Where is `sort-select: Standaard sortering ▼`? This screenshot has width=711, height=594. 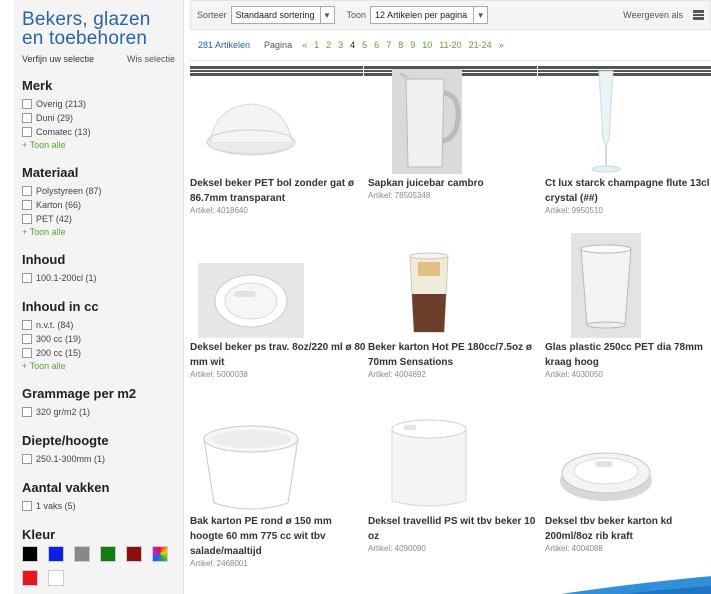 sort-select: Standaard sortering ▼ is located at coordinates (282, 15).